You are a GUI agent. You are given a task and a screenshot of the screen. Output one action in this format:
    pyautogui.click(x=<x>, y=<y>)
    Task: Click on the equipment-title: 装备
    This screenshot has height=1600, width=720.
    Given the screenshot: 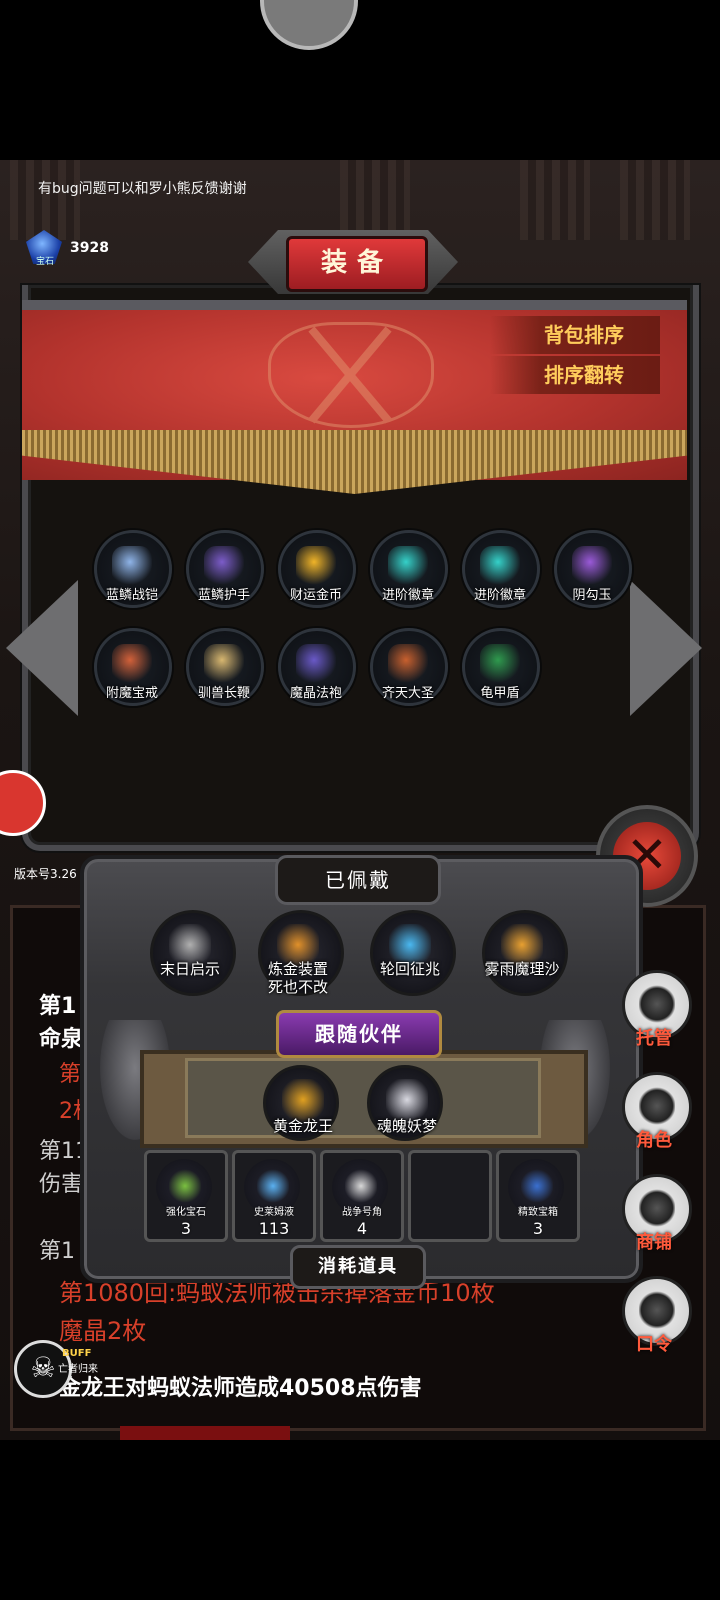 What is the action you would take?
    pyautogui.click(x=357, y=264)
    